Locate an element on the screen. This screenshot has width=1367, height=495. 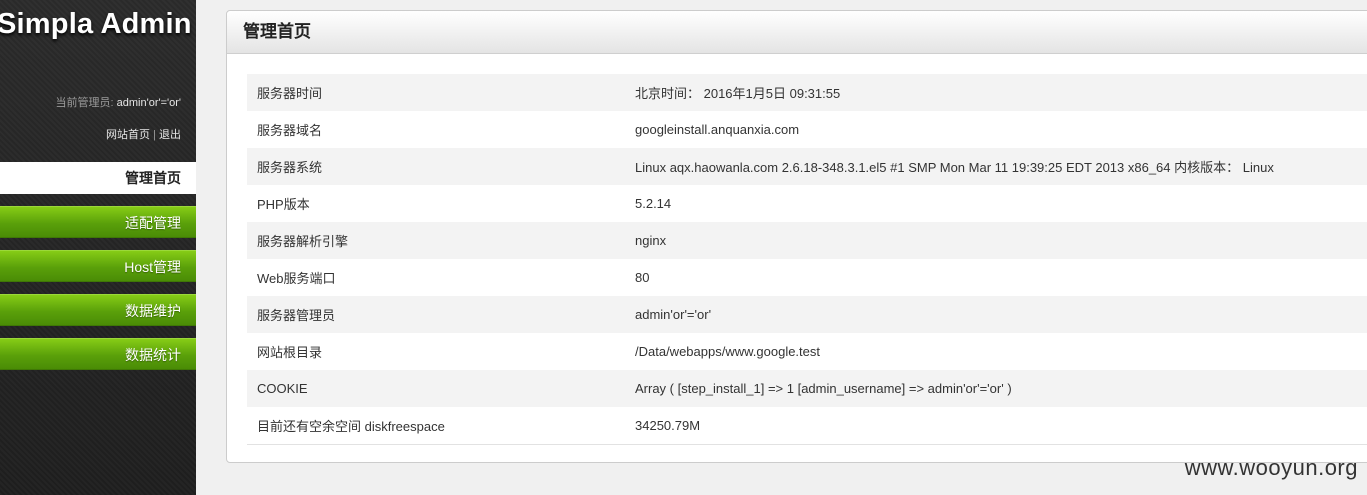
table-row: PHP版本 5.2.14 is located at coordinates (807, 203).